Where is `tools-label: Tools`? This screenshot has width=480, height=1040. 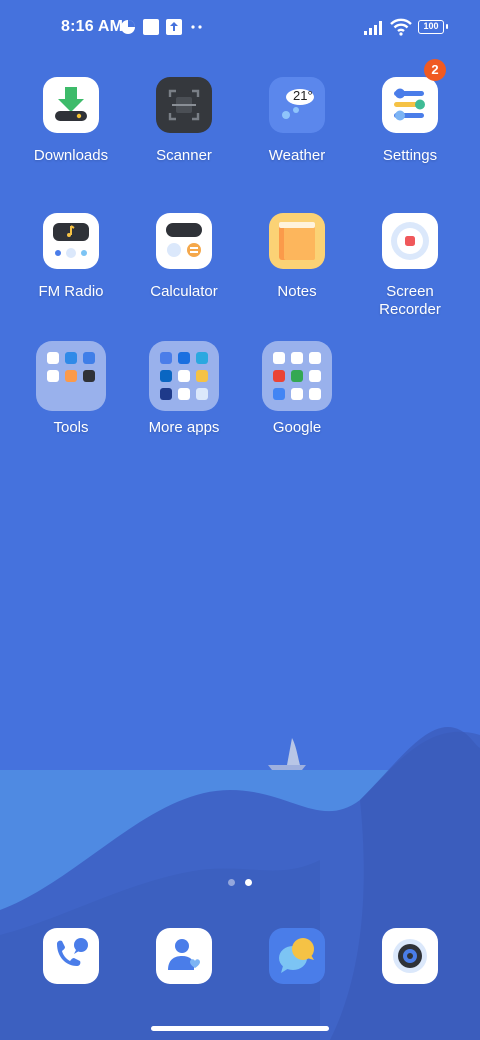
tools-label: Tools is located at coordinates (71, 427).